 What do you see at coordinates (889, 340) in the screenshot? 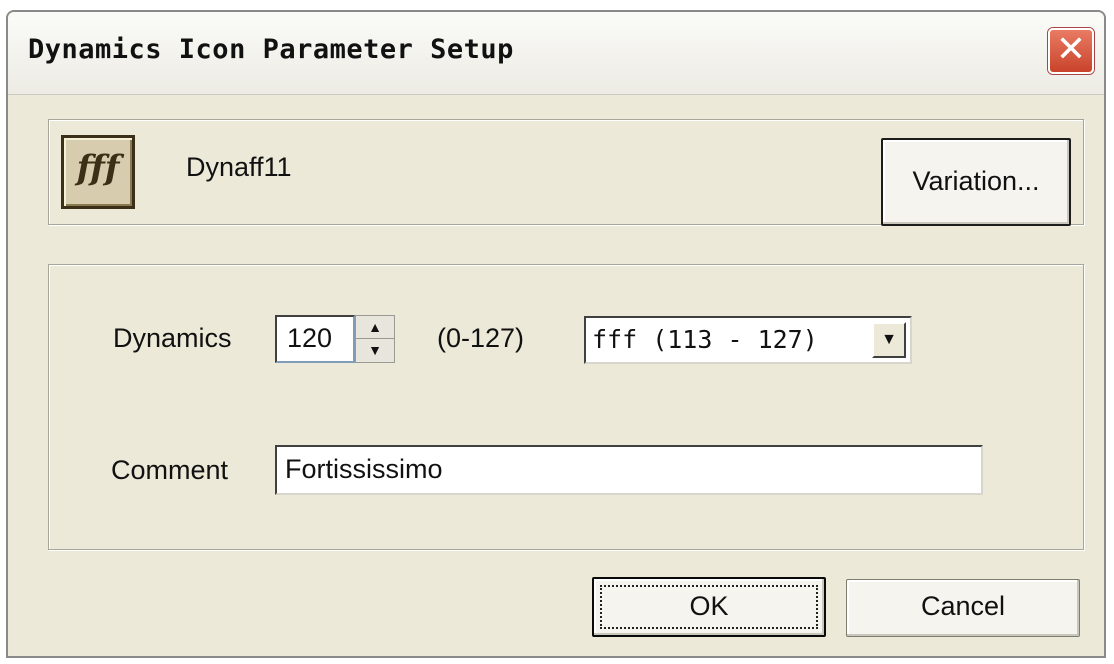
I see `chevron-down-icon: ▼` at bounding box center [889, 340].